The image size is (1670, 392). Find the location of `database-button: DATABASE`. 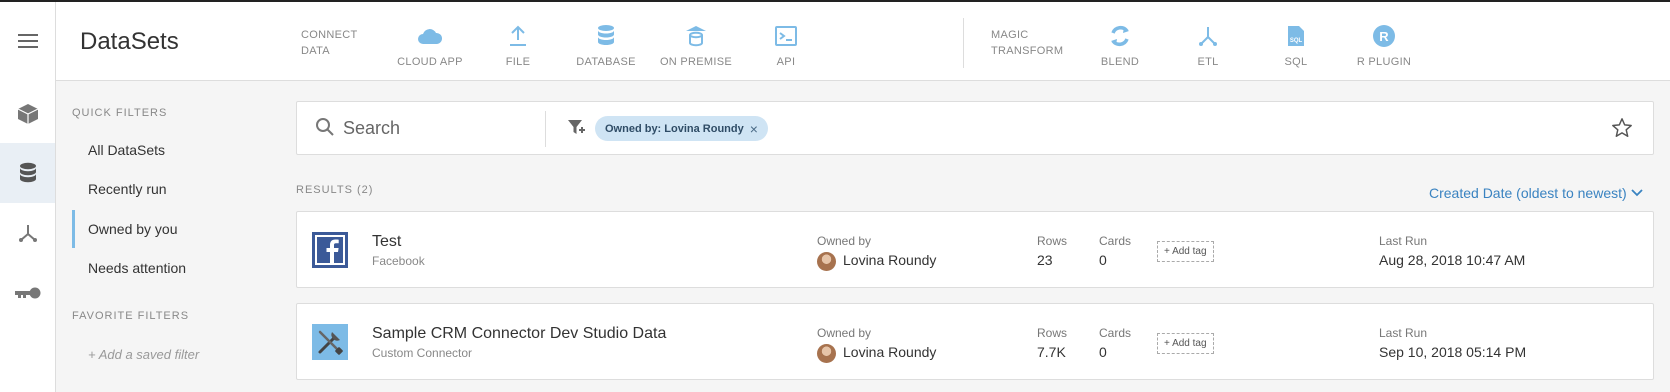

database-button: DATABASE is located at coordinates (606, 45).